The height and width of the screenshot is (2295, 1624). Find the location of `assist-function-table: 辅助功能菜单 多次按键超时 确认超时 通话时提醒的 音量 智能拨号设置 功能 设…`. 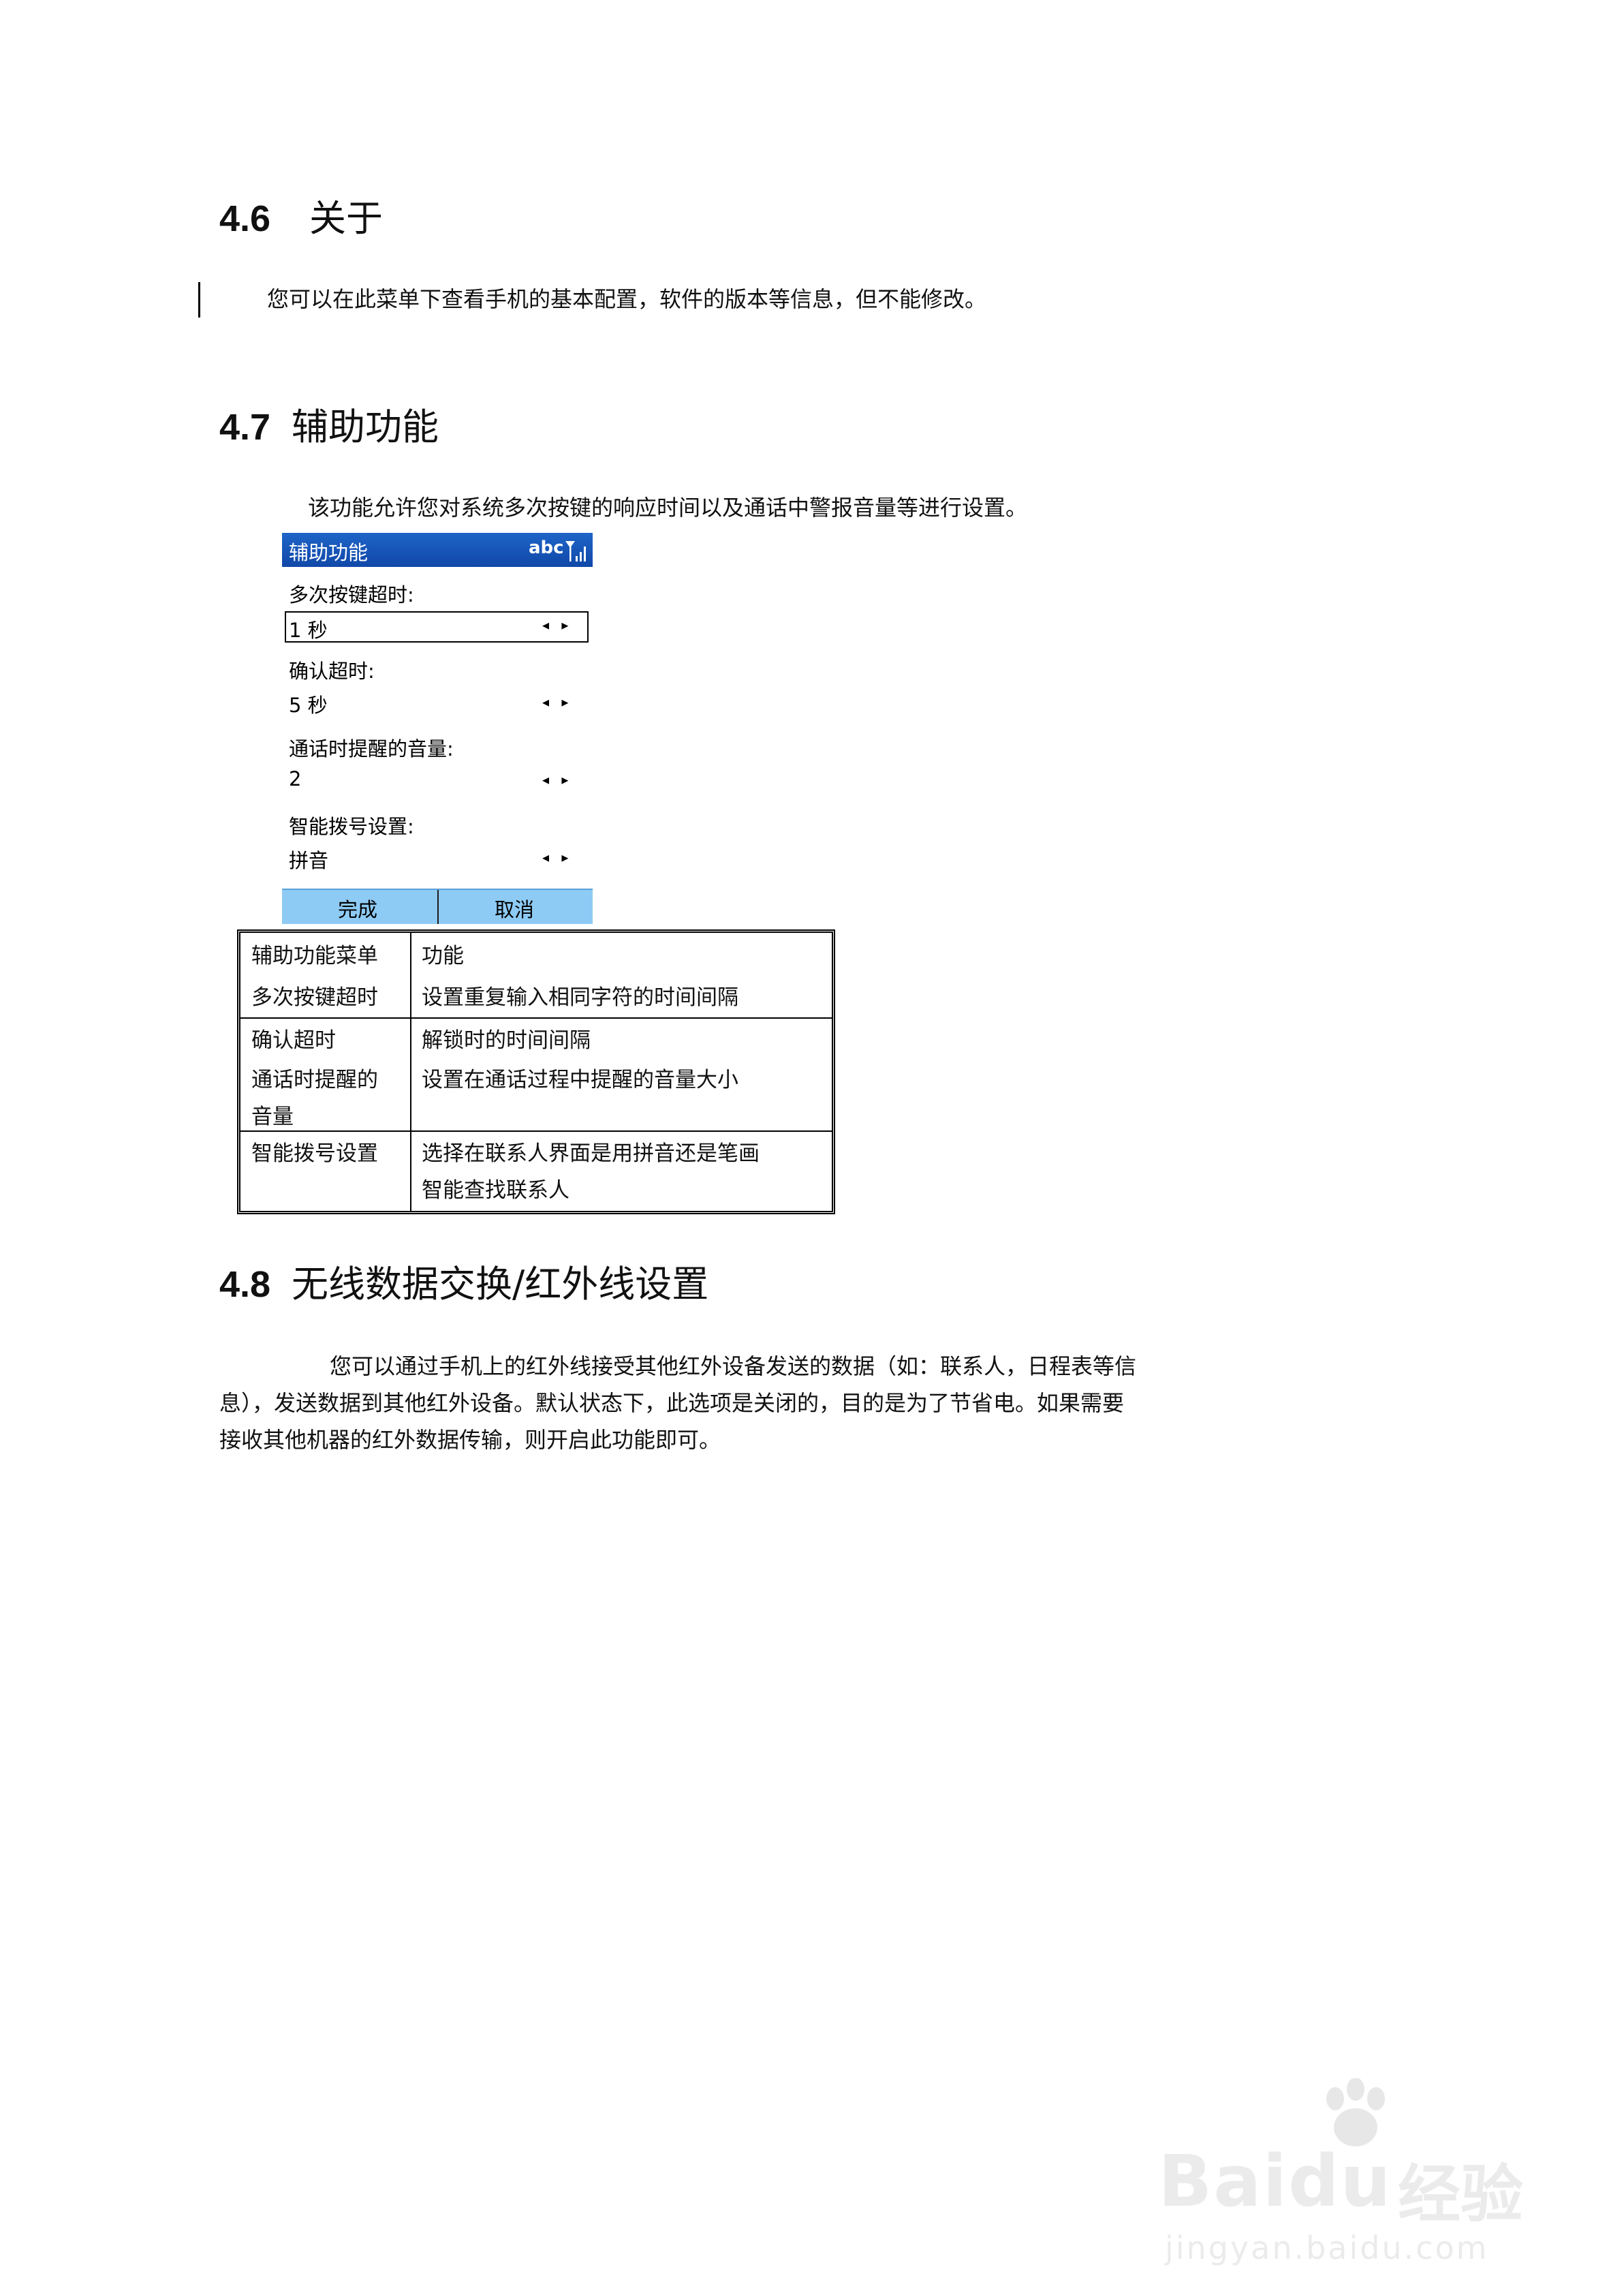

assist-function-table: 辅助功能菜单 多次按键超时 确认超时 通话时提醒的 音量 智能拨号设置 功能 设… is located at coordinates (536, 1072).